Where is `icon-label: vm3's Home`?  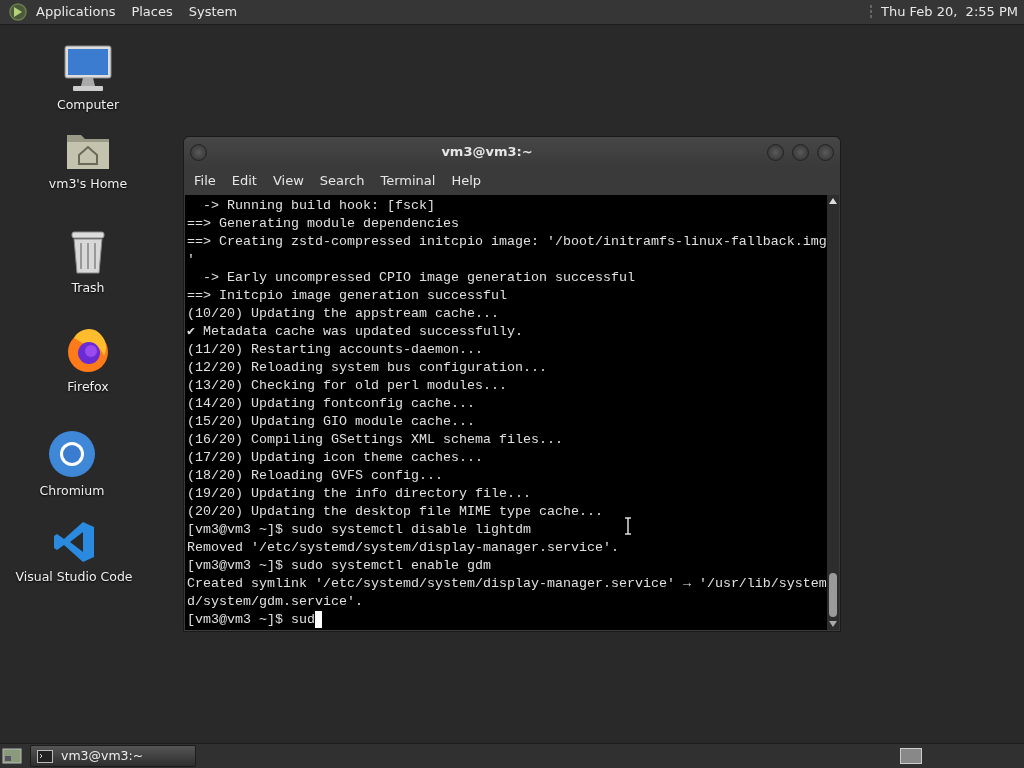
icon-label: vm3's Home is located at coordinates (88, 184).